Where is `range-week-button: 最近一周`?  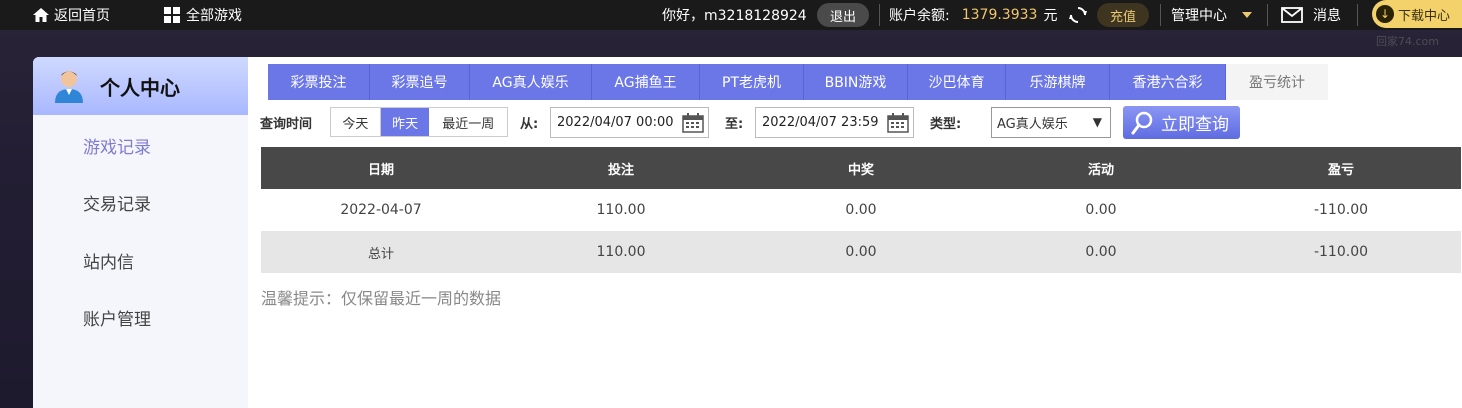
range-week-button: 最近一周 is located at coordinates (468, 122).